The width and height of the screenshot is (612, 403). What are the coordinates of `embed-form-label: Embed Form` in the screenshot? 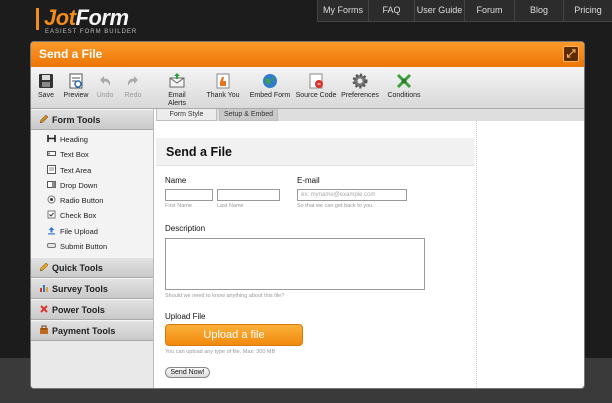 It's located at (270, 95).